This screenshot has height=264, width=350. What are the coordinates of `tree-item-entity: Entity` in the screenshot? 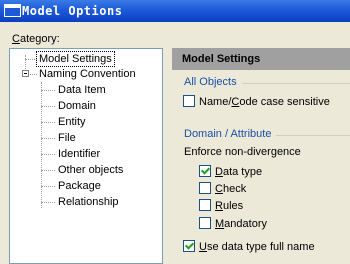 It's located at (72, 122).